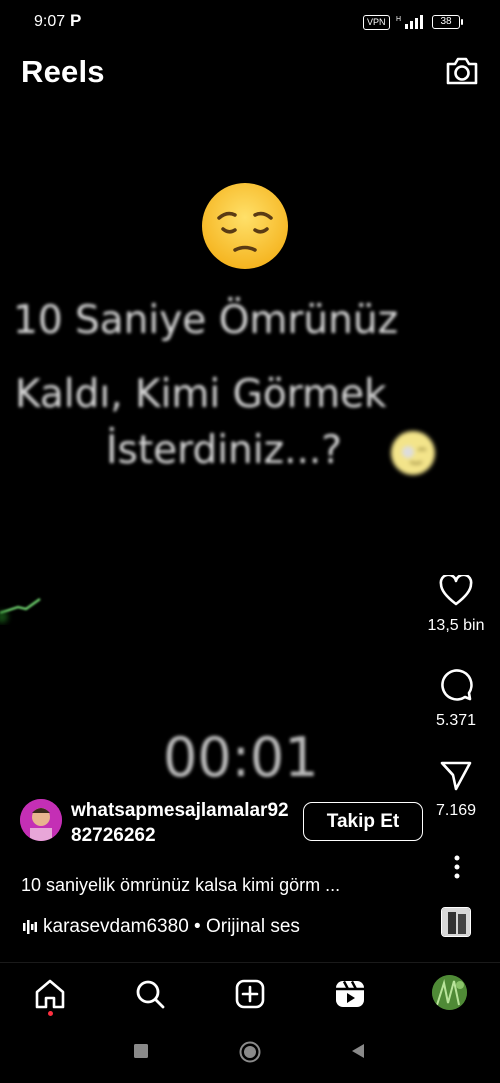  Describe the element at coordinates (457, 685) in the screenshot. I see `comment-icon` at that location.